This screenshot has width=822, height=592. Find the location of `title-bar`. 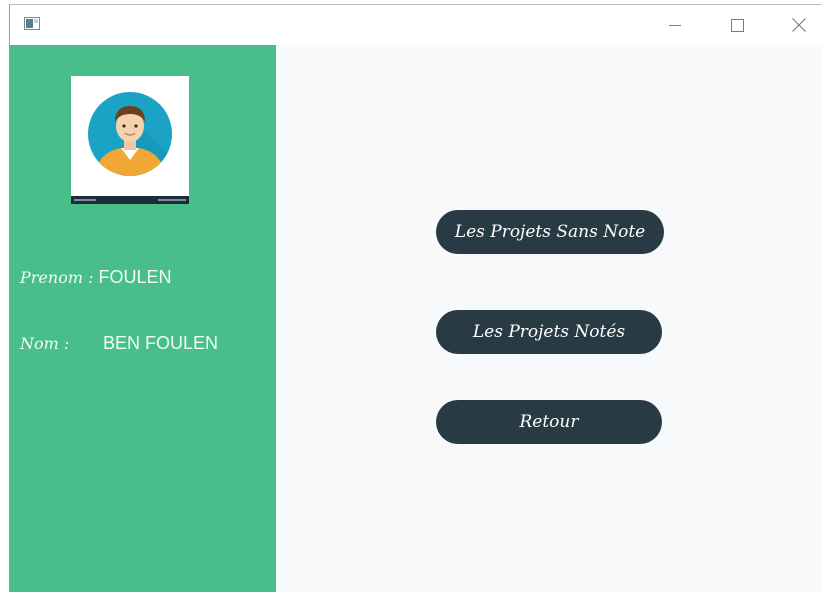

title-bar is located at coordinates (416, 25).